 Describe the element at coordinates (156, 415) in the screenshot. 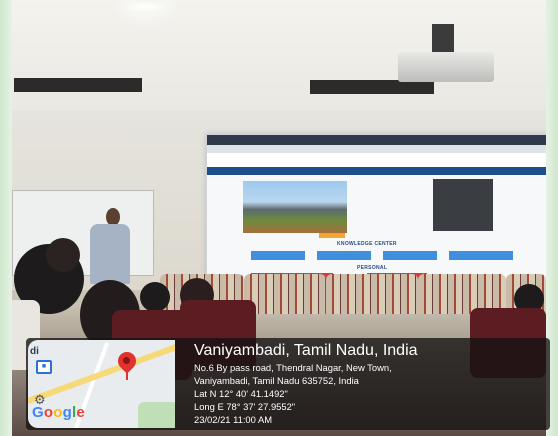

I see `map-park-area` at that location.